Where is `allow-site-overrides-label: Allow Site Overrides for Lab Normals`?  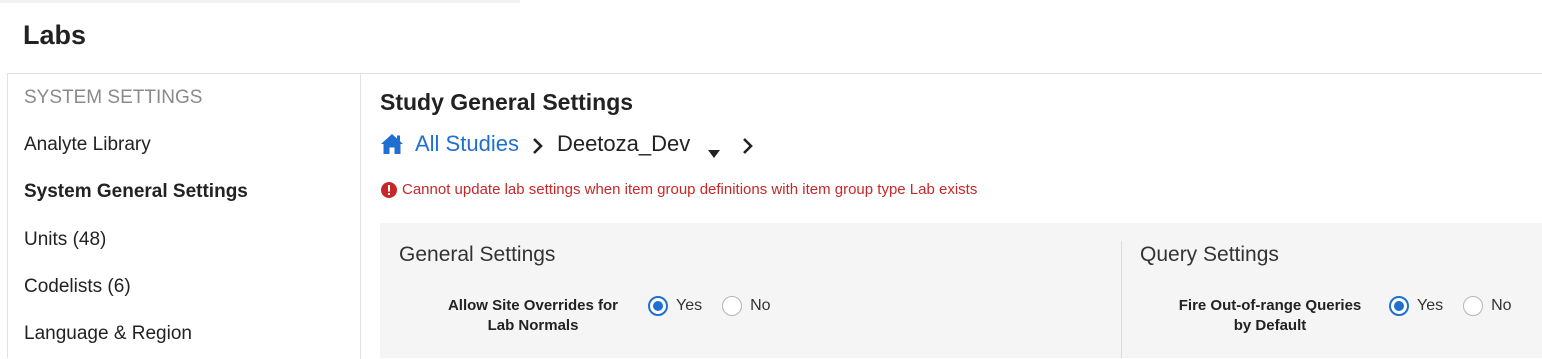
allow-site-overrides-label: Allow Site Overrides for Lab Normals is located at coordinates (533, 315).